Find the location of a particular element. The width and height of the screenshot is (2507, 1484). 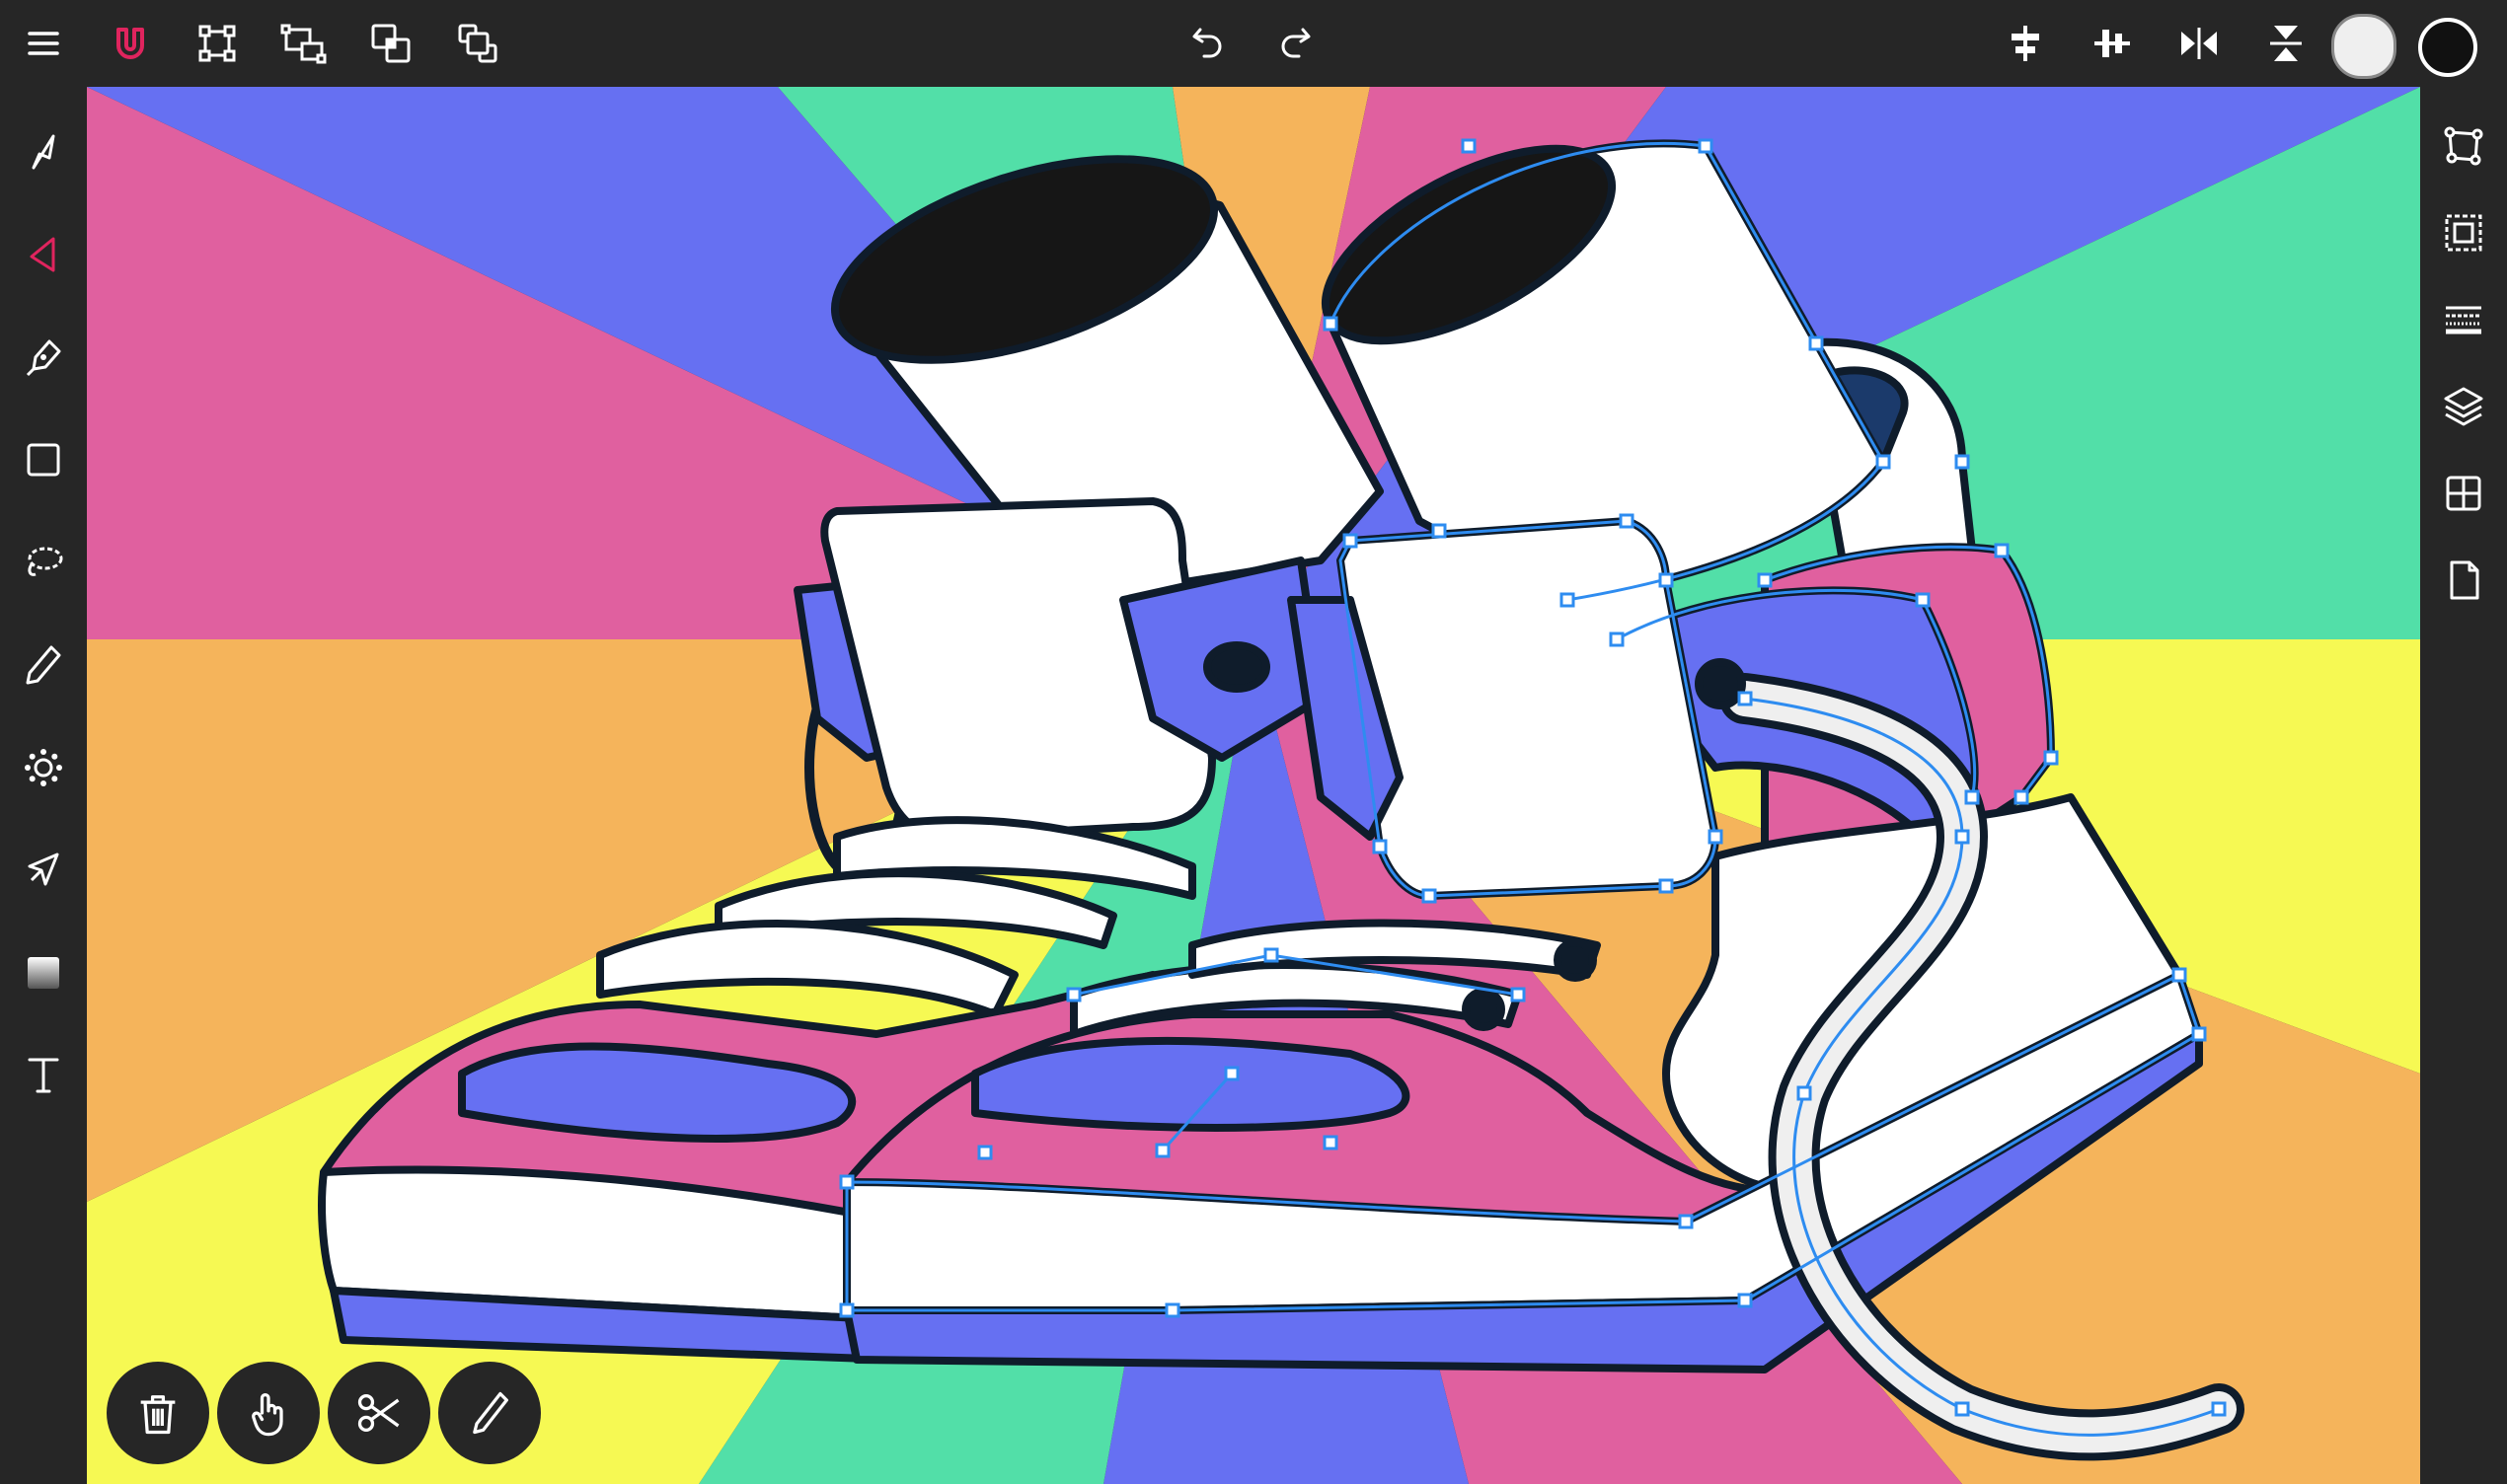

arrange-icon is located at coordinates (477, 43).